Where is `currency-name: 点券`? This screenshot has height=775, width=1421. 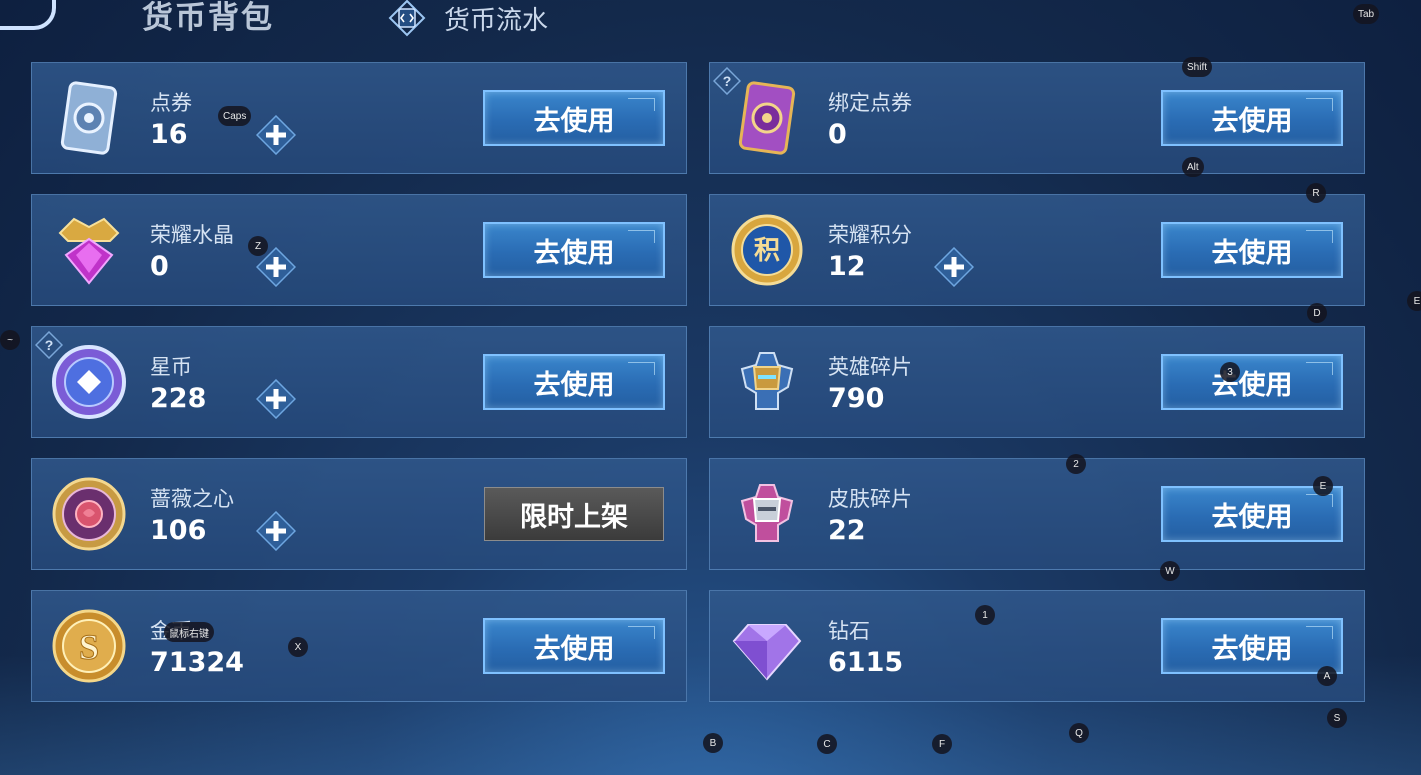
currency-name: 点券 is located at coordinates (171, 103).